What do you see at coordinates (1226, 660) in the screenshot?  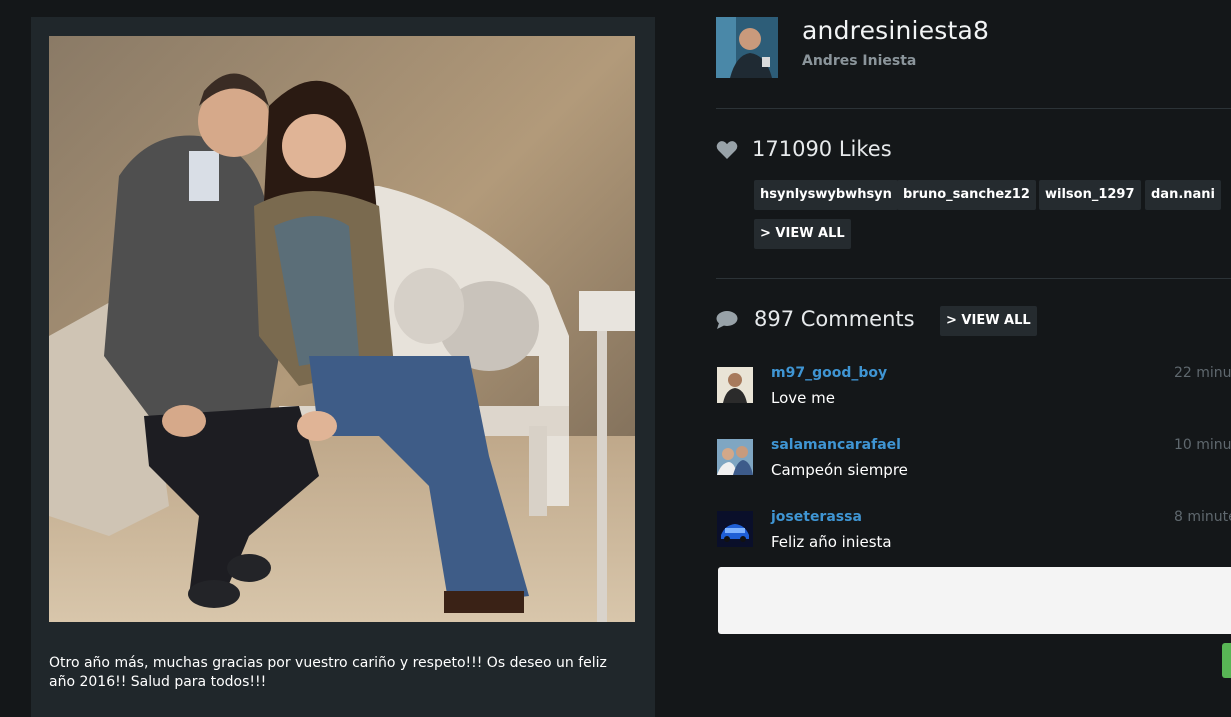 I see `post-comment-button` at bounding box center [1226, 660].